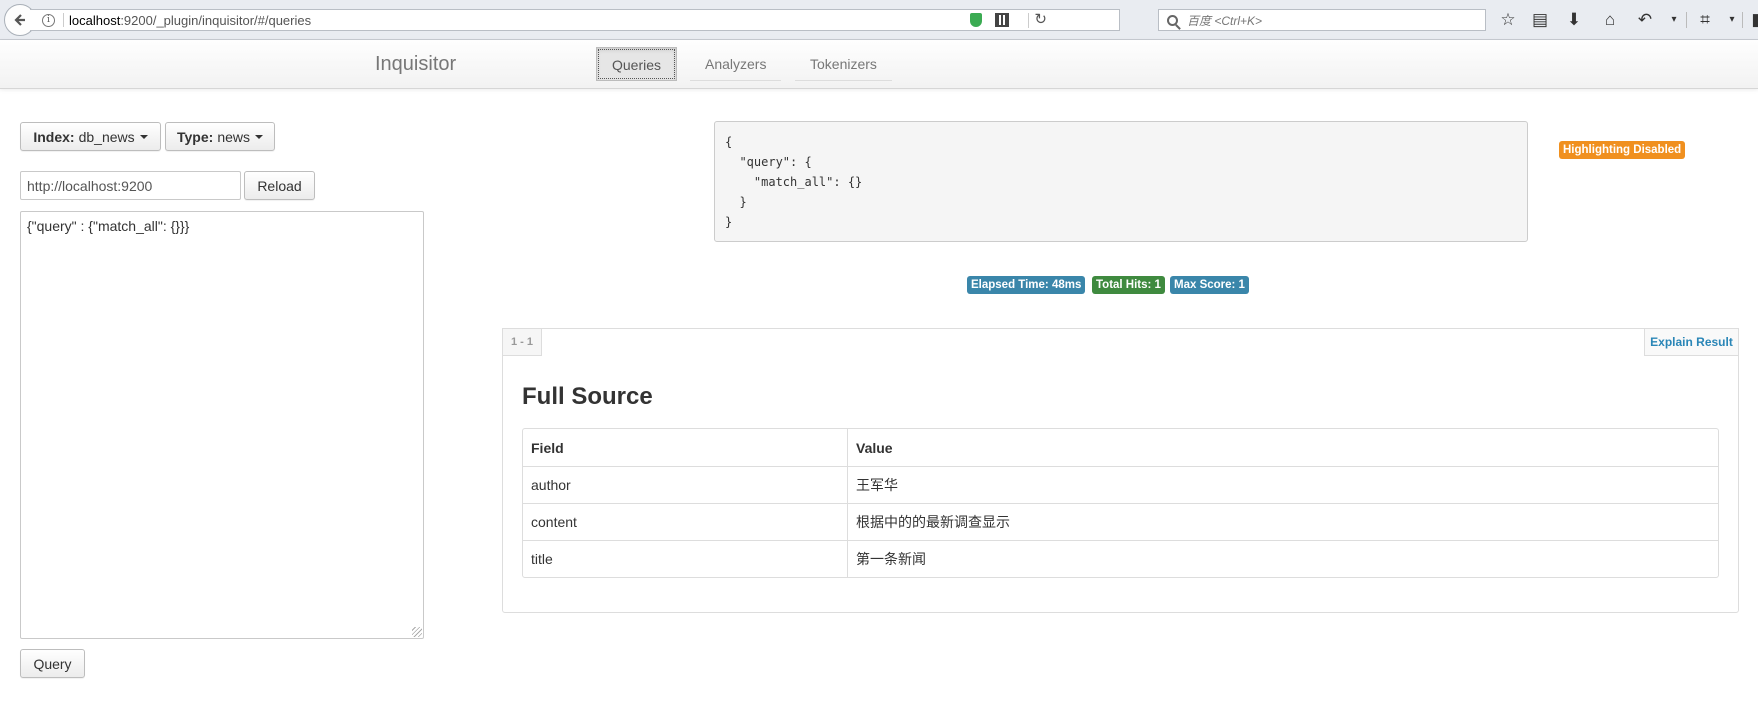 This screenshot has width=1758, height=707. What do you see at coordinates (1752, 20) in the screenshot?
I see `menu-icon: ▮` at bounding box center [1752, 20].